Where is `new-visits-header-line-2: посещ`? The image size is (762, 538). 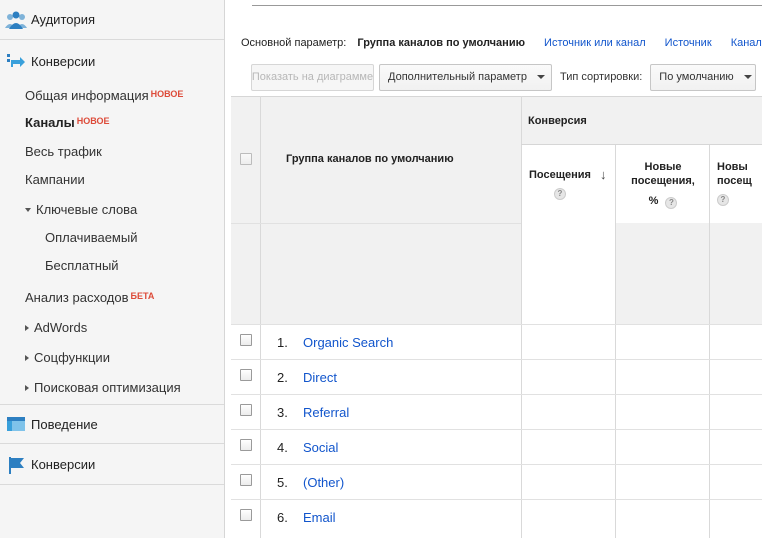 new-visits-header-line-2: посещ is located at coordinates (734, 181).